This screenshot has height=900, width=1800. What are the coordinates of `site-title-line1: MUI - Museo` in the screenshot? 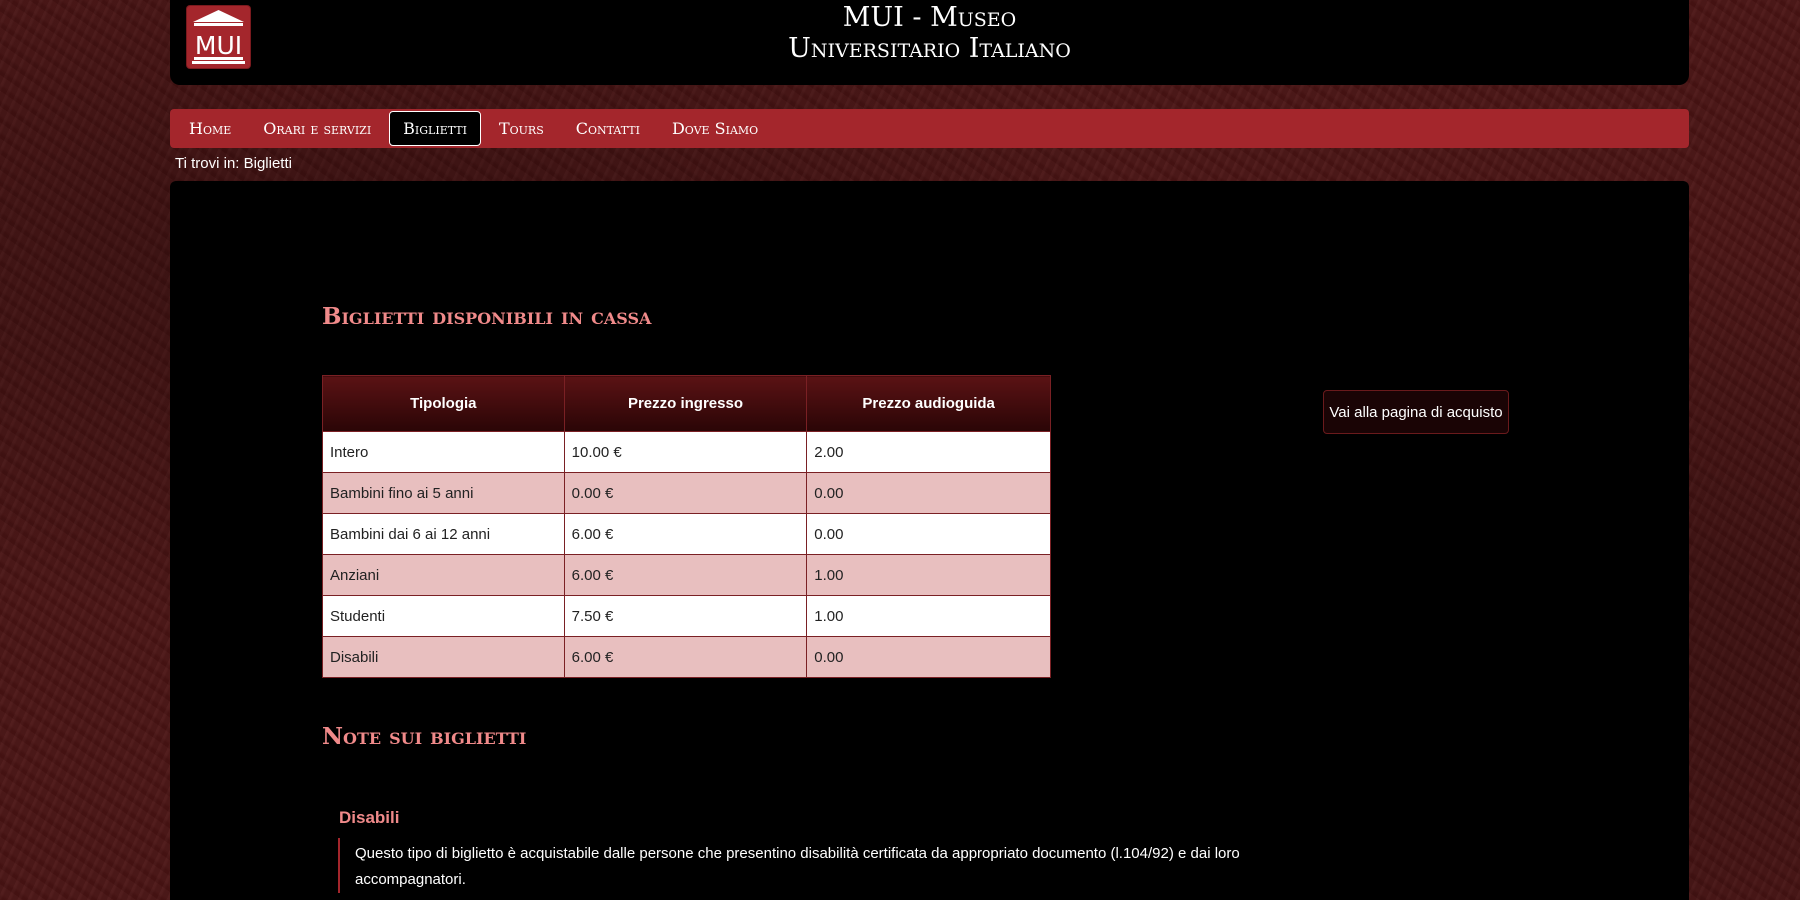 It's located at (929, 17).